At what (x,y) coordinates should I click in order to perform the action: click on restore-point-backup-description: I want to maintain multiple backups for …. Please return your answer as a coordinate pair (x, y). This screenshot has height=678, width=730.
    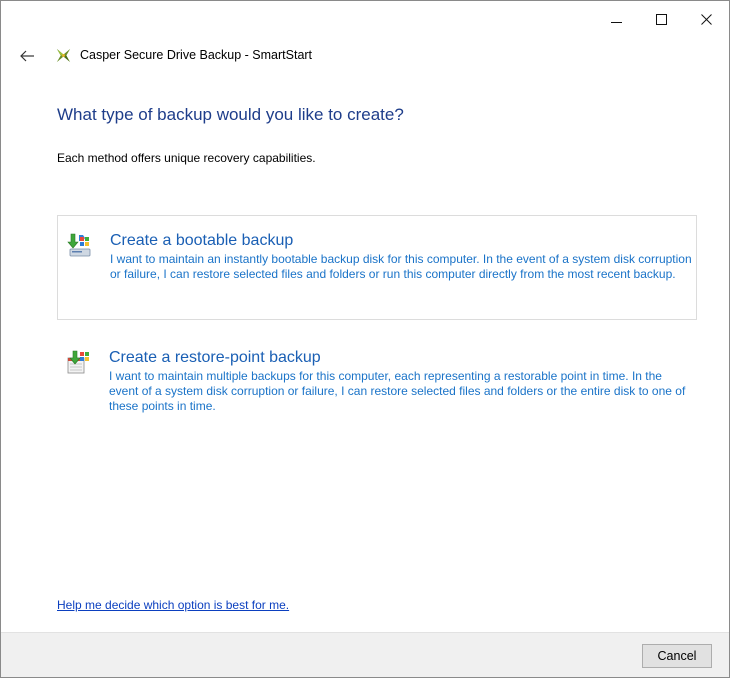
    Looking at the image, I should click on (397, 391).